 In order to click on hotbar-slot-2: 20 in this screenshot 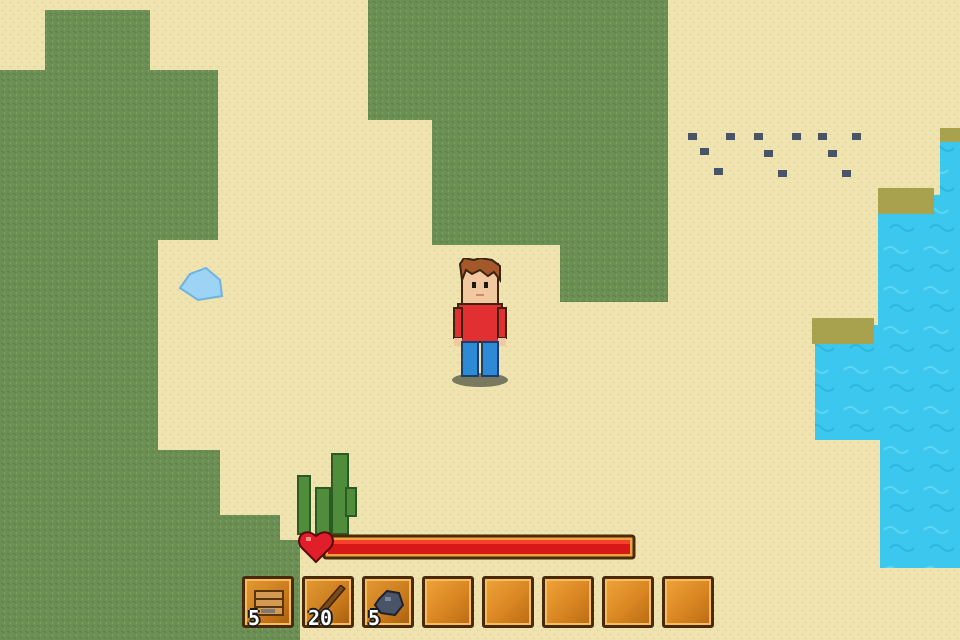, I will do `click(328, 602)`.